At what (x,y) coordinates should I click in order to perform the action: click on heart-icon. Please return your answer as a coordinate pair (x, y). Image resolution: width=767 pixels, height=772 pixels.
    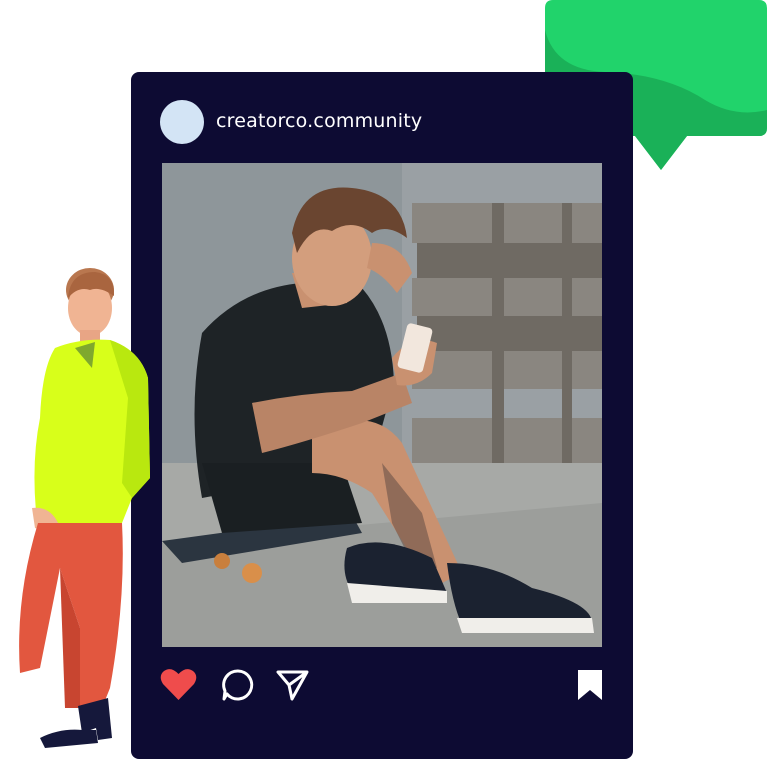
    Looking at the image, I should click on (178, 684).